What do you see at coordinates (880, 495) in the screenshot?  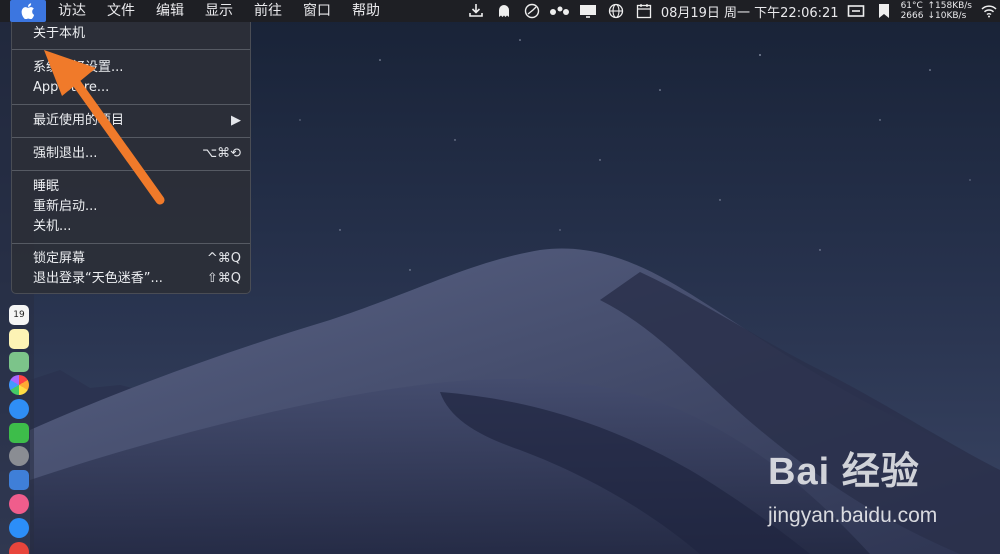 I see `baidu-watermark: Bai 经验 jingyan.baidu.com` at bounding box center [880, 495].